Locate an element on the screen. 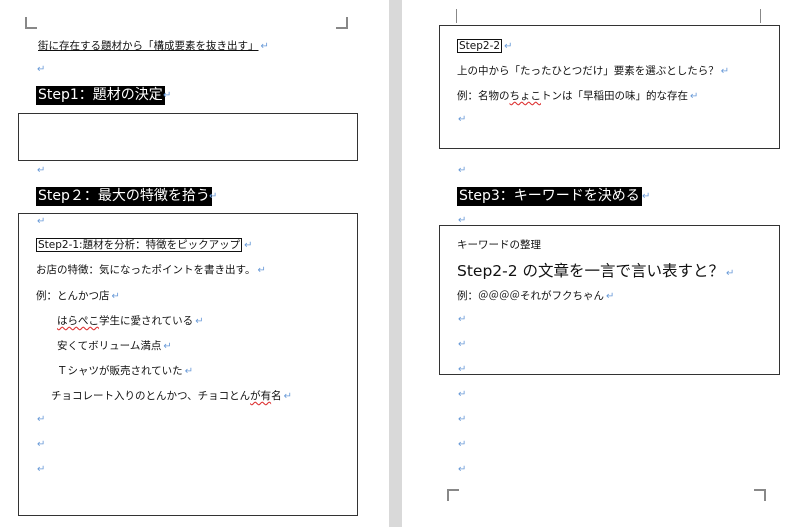 This screenshot has height=527, width=800. step1-input-box is located at coordinates (188, 137).